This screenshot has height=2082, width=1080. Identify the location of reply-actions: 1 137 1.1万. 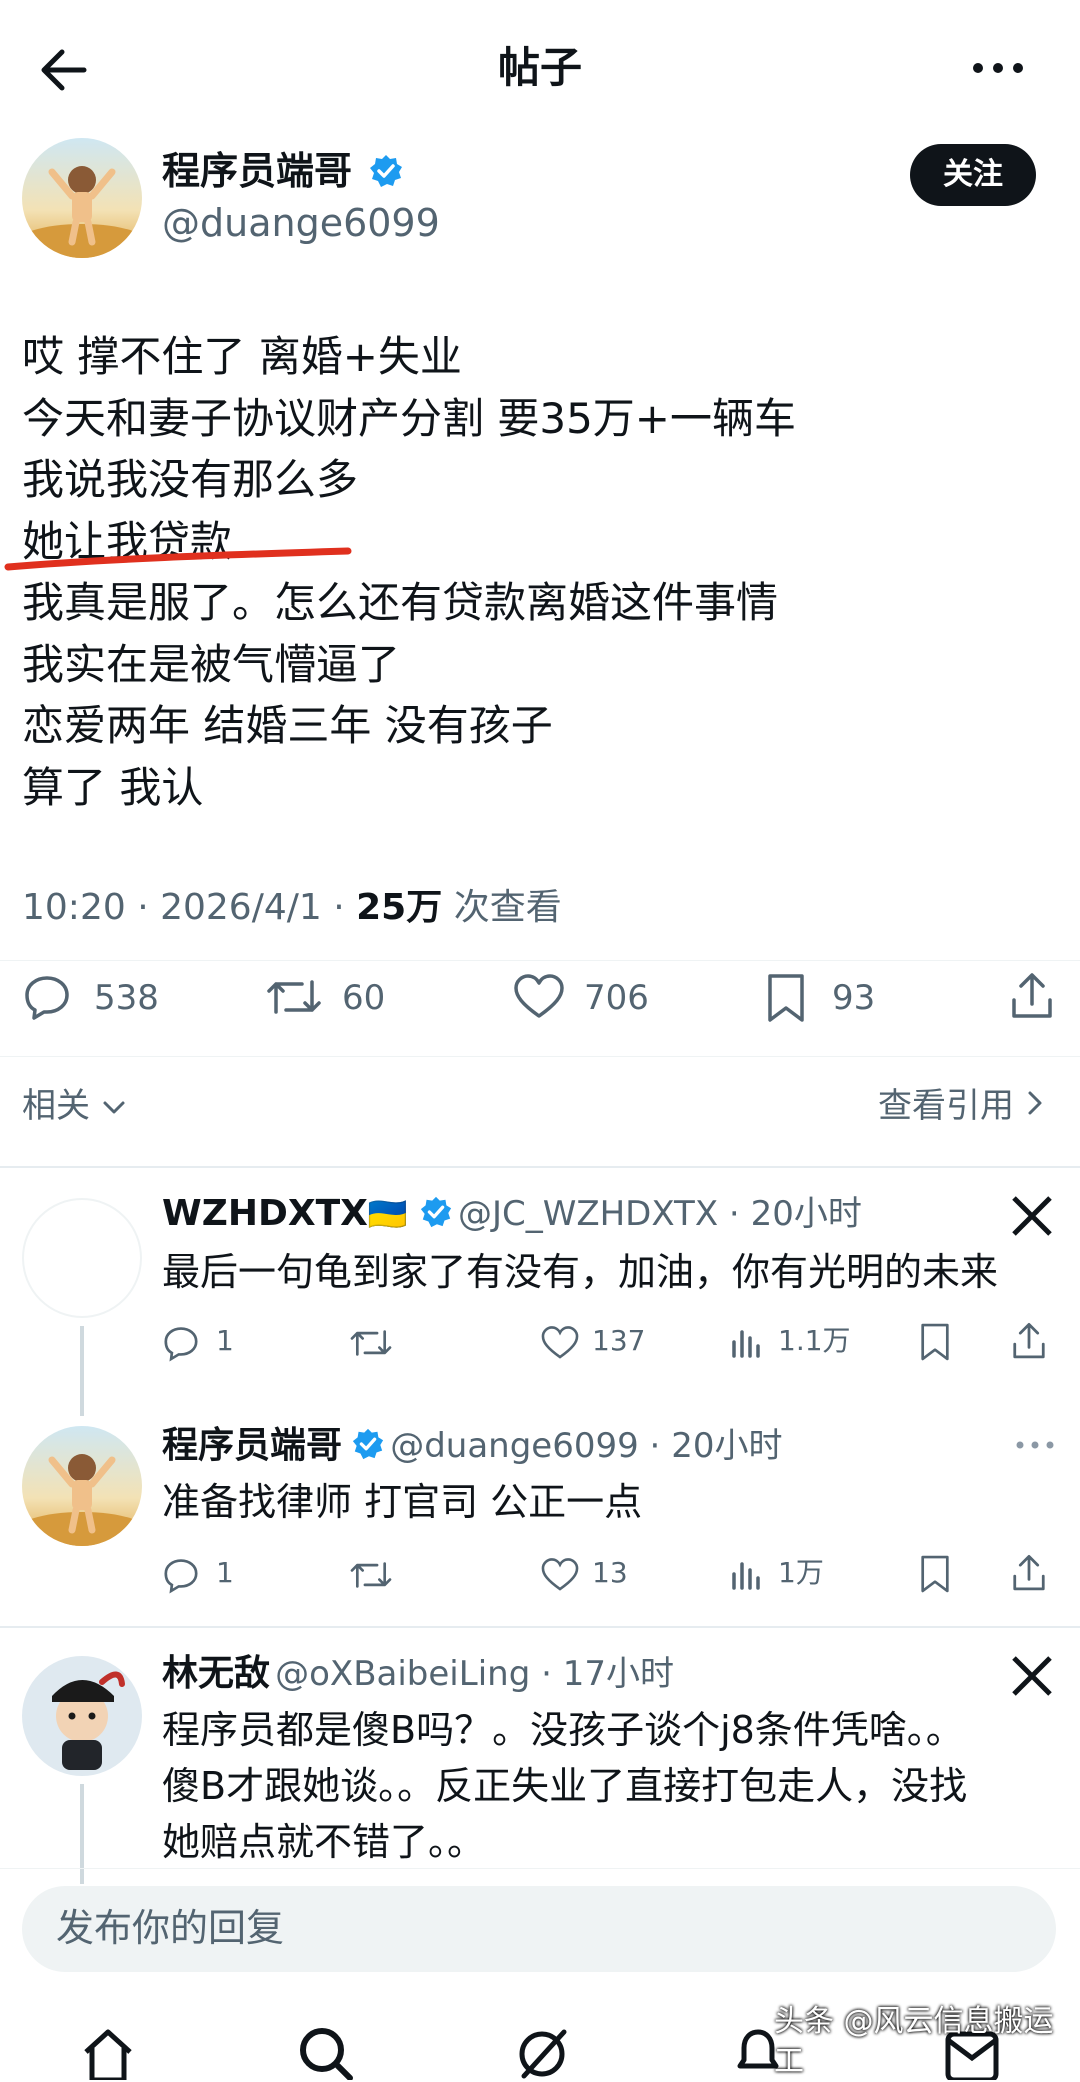
(607, 1341).